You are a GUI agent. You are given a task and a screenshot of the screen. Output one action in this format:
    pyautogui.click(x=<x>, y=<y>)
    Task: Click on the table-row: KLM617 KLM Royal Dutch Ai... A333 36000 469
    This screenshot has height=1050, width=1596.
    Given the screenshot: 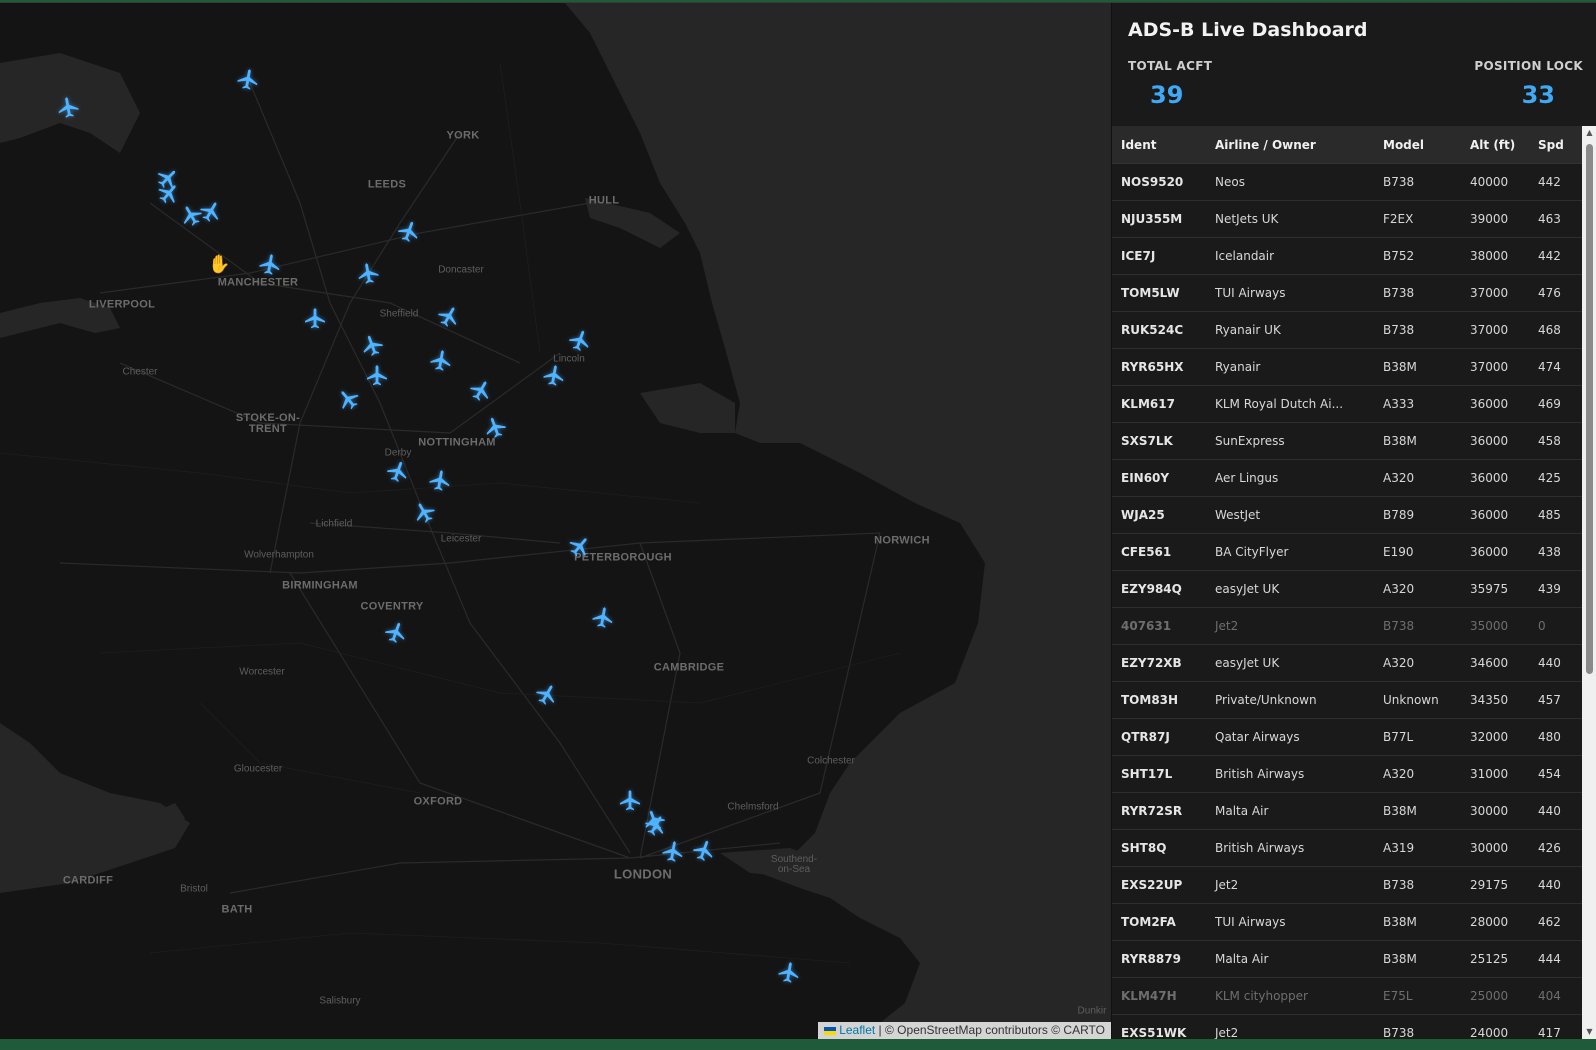 What is the action you would take?
    pyautogui.click(x=1347, y=404)
    